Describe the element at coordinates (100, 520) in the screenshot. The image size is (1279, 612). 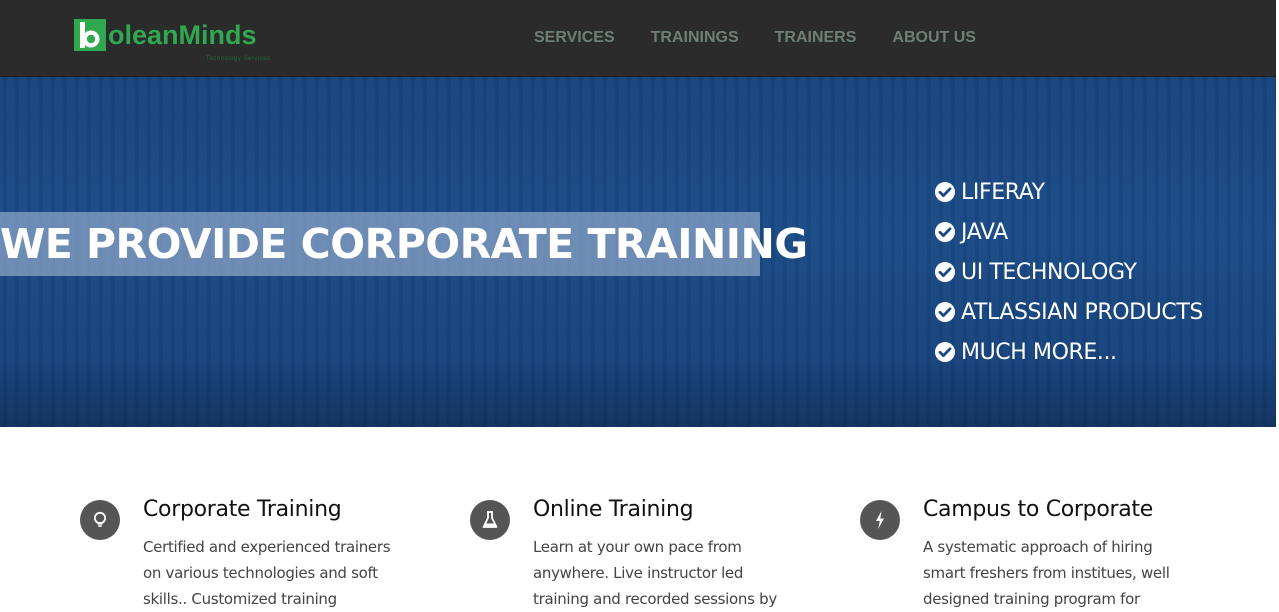
I see `lightbulb-icon` at that location.